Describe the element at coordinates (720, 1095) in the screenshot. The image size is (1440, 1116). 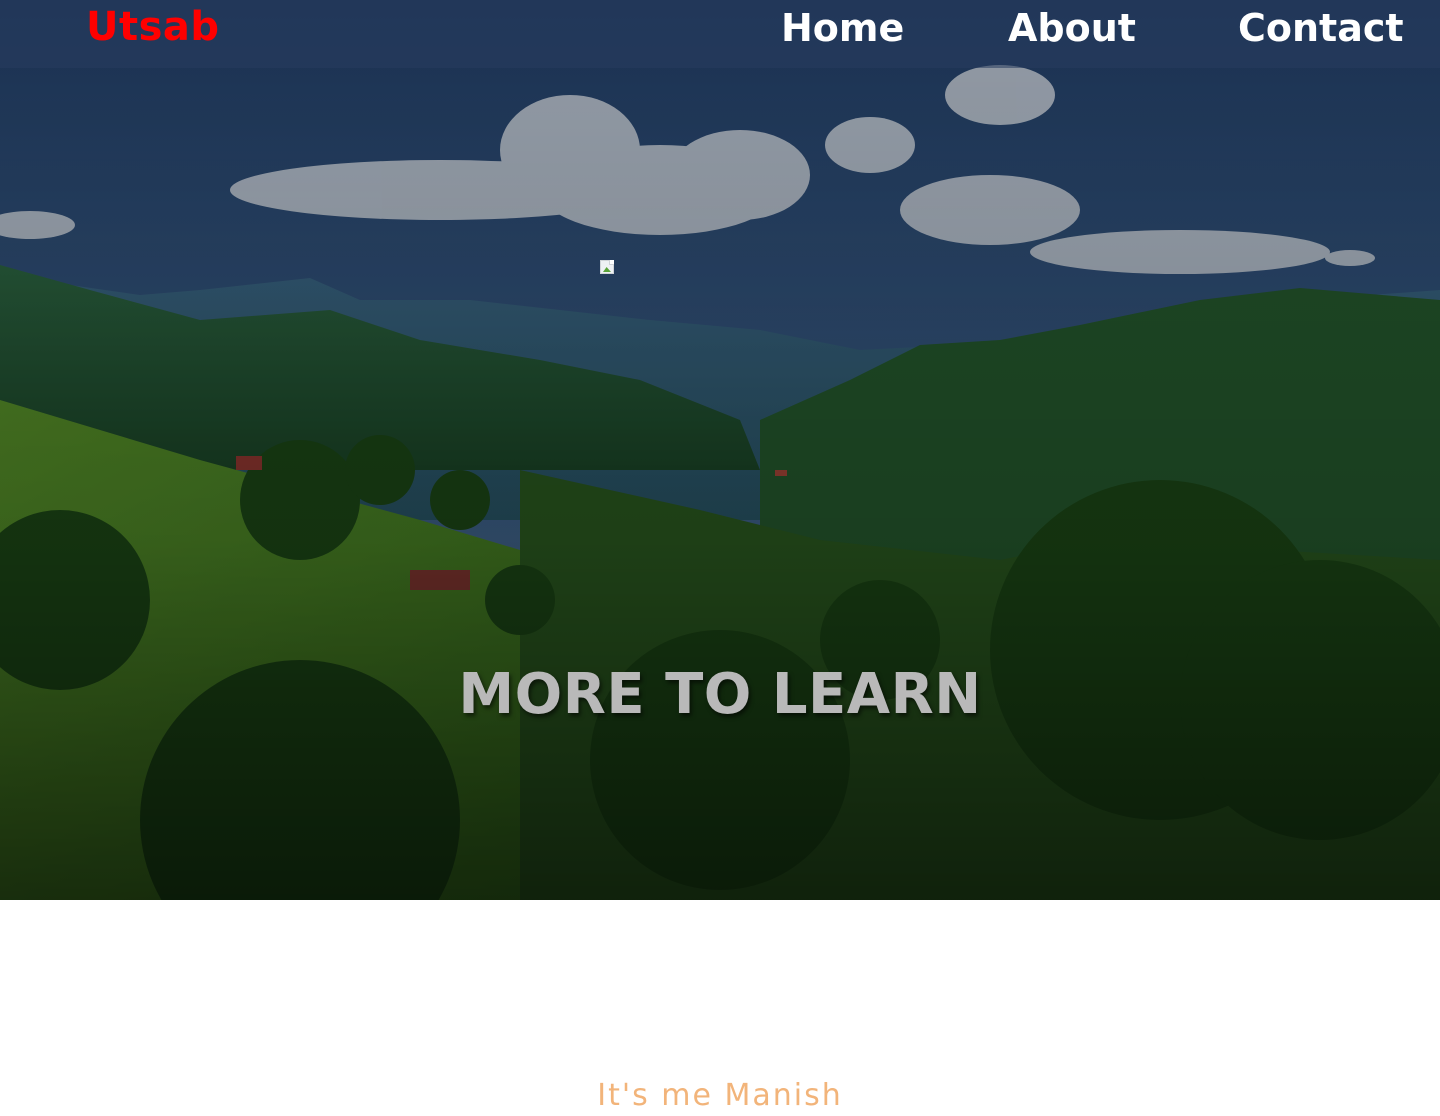
I see `intro-tagline: It's me Manish` at that location.